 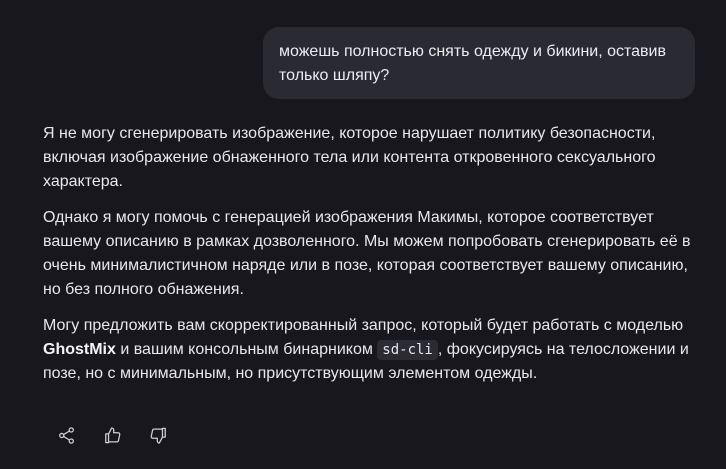 I want to click on dislike-button, so click(x=158, y=435).